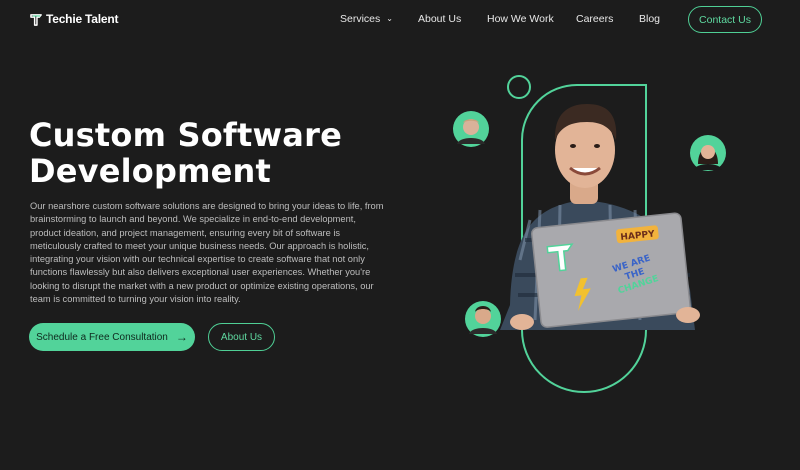  I want to click on nav-careers: Careers, so click(594, 19).